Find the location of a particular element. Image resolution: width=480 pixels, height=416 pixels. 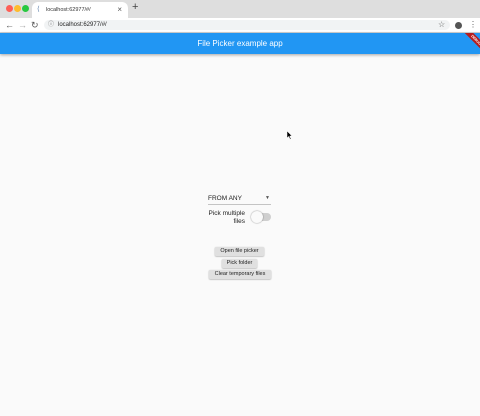

close-window-button is located at coordinates (9, 8).